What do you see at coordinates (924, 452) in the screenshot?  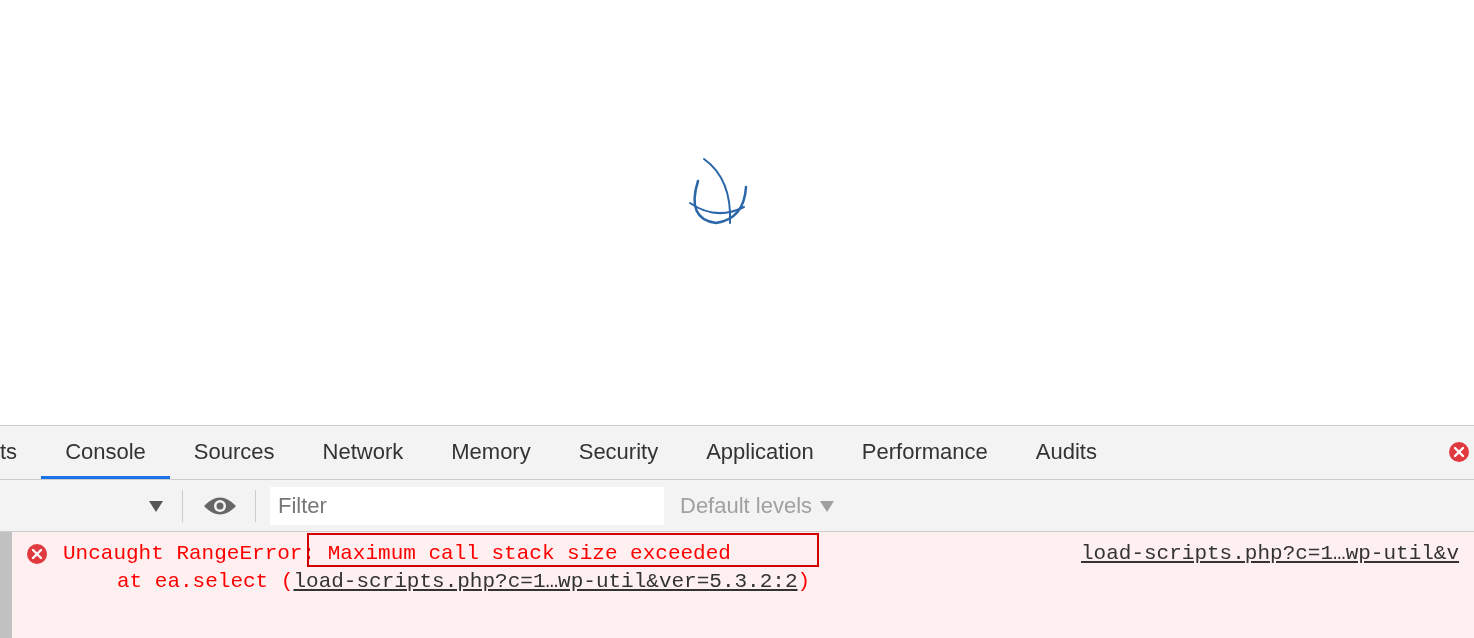 I see `tab: Performance` at bounding box center [924, 452].